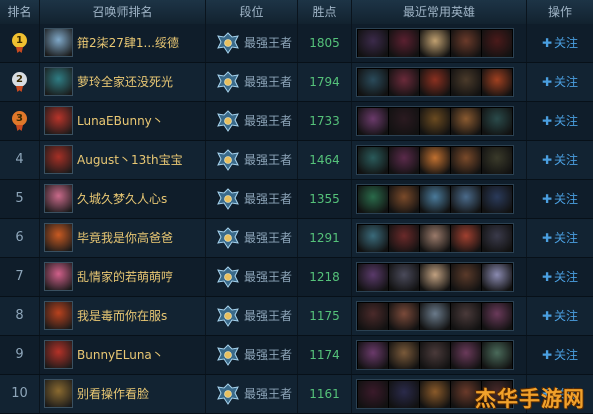  Describe the element at coordinates (296, 199) in the screenshot. I see `table-row: 5 久城久梦久人心s 最强王者 1355 ✚ 关注` at that location.